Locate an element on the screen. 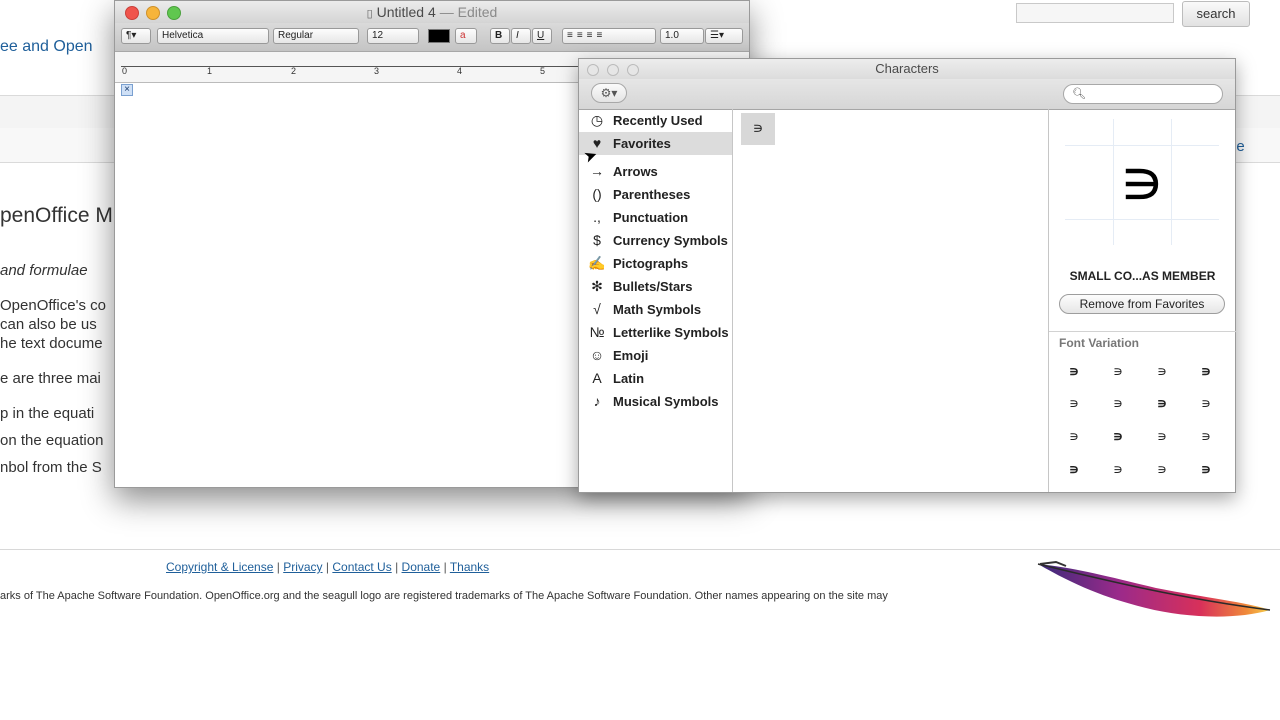  footer-link-copyright: Copyright & License is located at coordinates (219, 567).